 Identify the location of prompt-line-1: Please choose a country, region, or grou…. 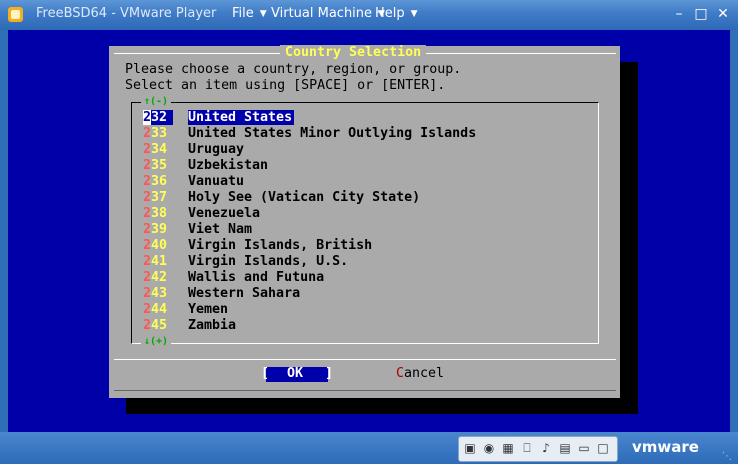
(293, 69).